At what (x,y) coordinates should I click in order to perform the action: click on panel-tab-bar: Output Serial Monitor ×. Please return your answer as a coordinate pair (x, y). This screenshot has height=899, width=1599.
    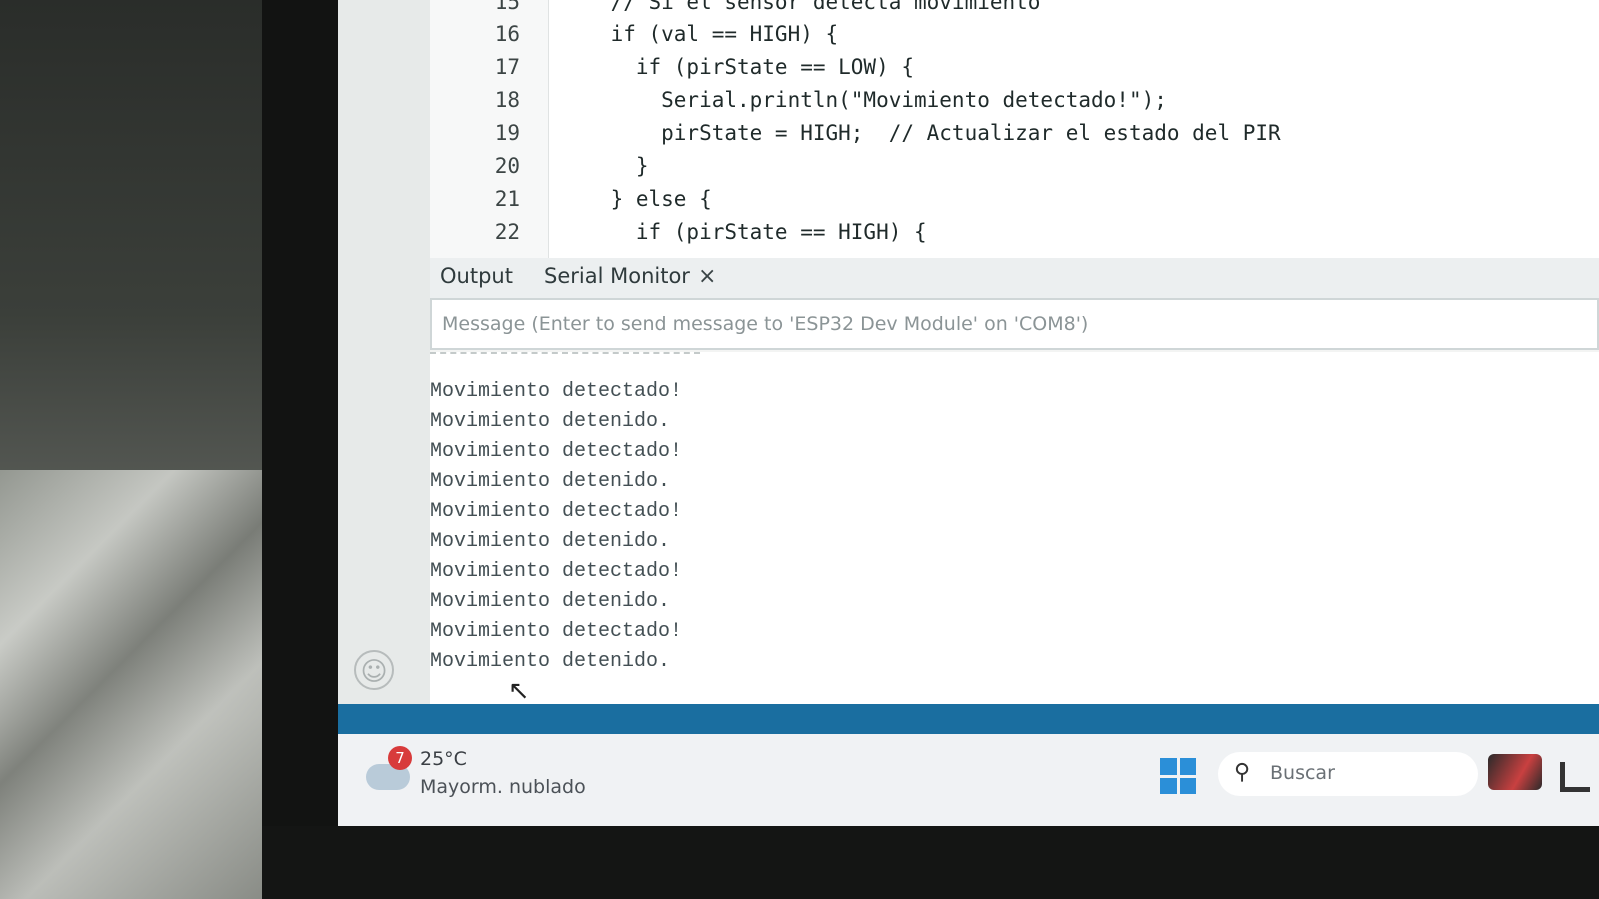
    Looking at the image, I should click on (1014, 278).